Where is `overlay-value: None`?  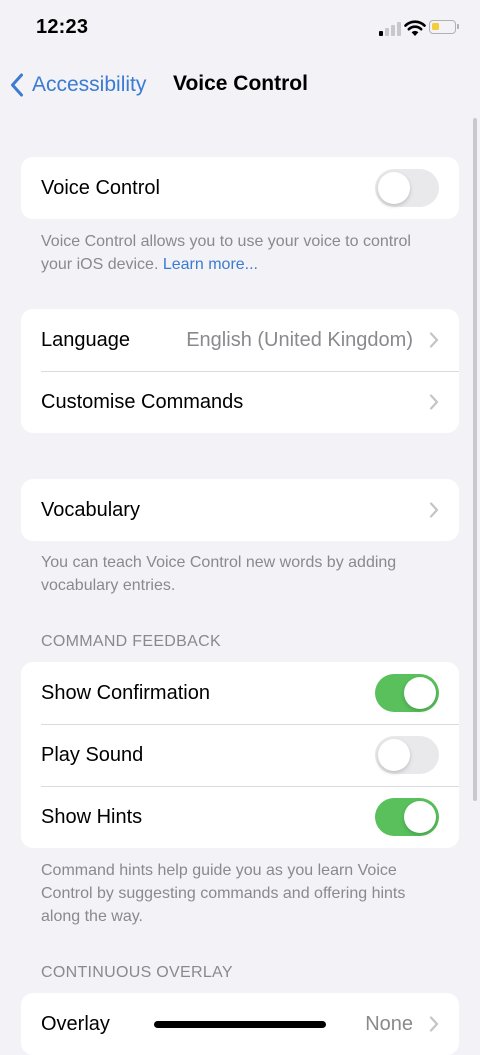
overlay-value: None is located at coordinates (389, 1023).